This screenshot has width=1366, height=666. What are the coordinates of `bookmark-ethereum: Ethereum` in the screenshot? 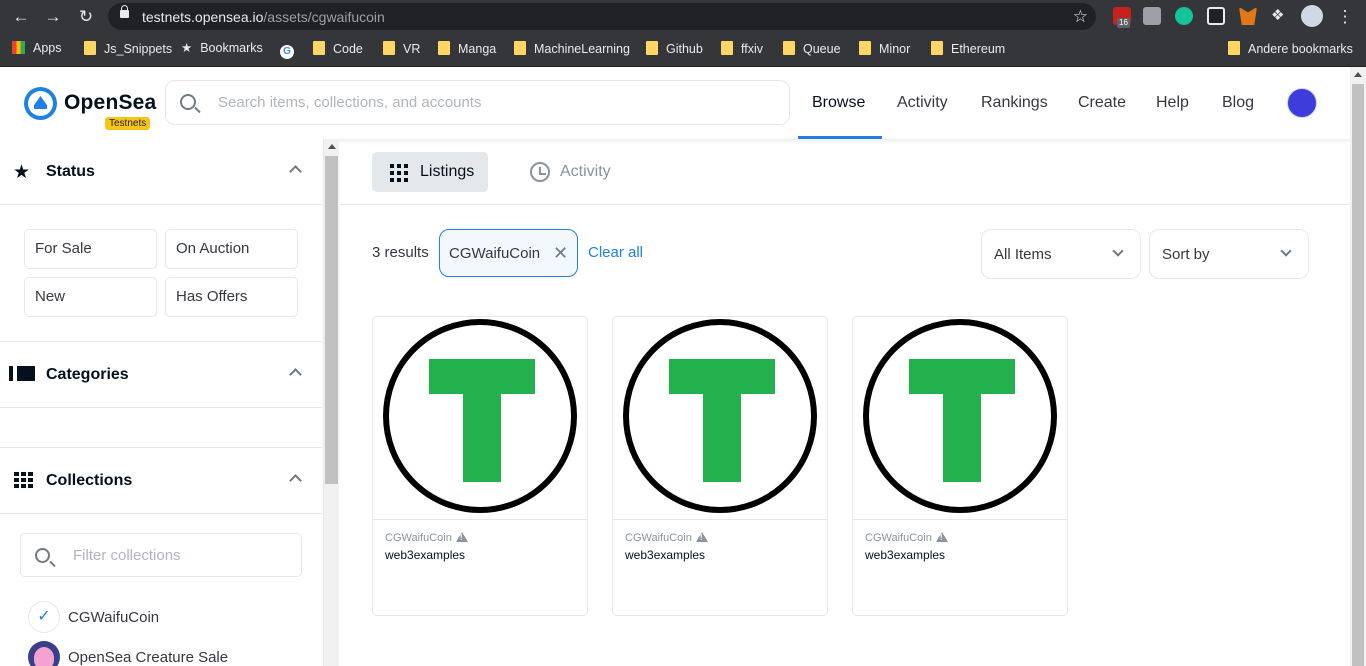 It's located at (968, 50).